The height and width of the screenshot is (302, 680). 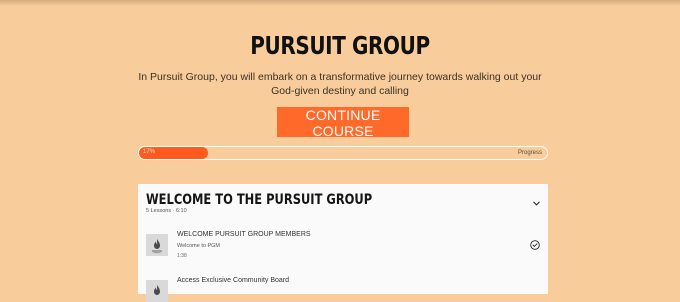 I want to click on continue-course-button: CONTINUE COURSE, so click(x=343, y=123).